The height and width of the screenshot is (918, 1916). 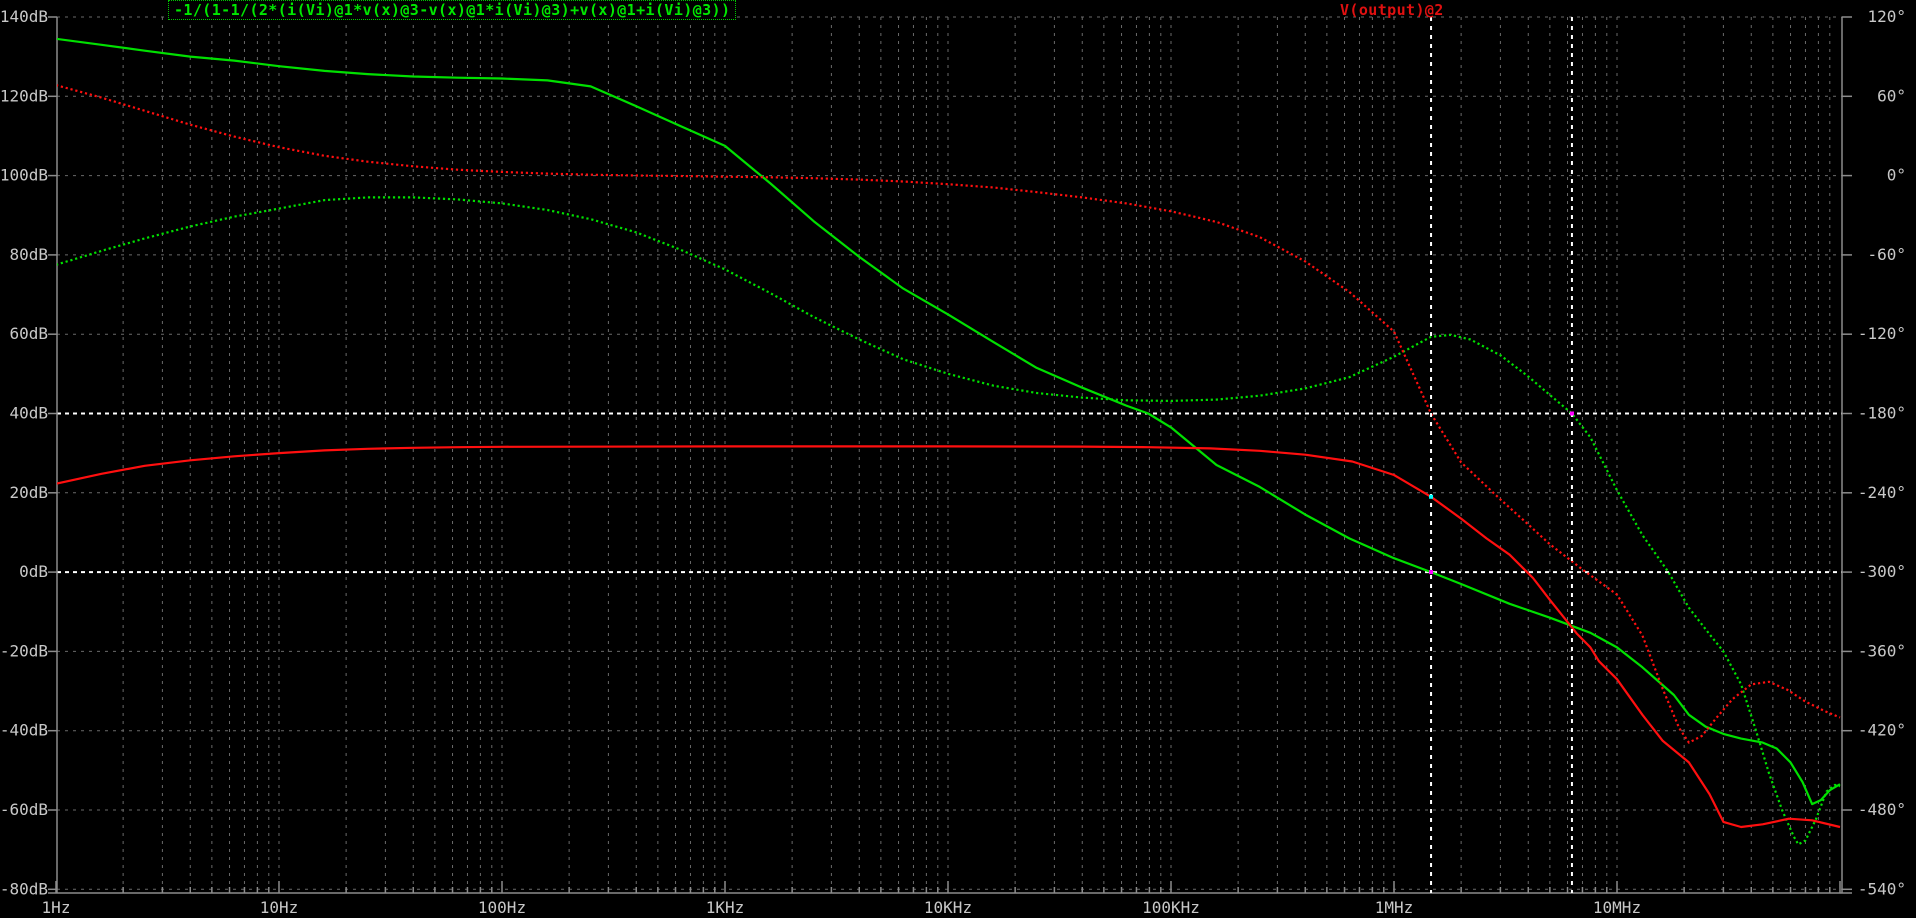 What do you see at coordinates (24, 650) in the screenshot?
I see `y-left-label: -20dB` at bounding box center [24, 650].